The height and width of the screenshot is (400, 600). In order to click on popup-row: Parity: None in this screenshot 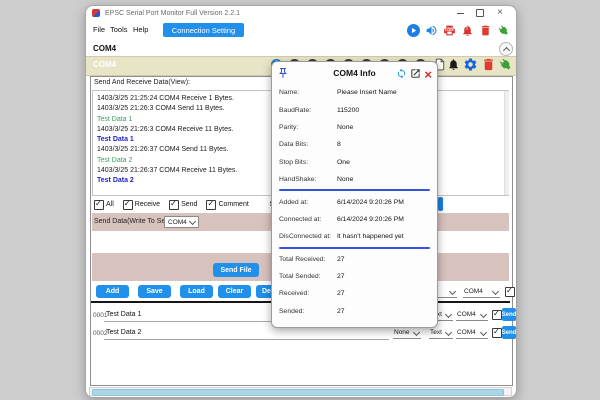, I will do `click(316, 127)`.